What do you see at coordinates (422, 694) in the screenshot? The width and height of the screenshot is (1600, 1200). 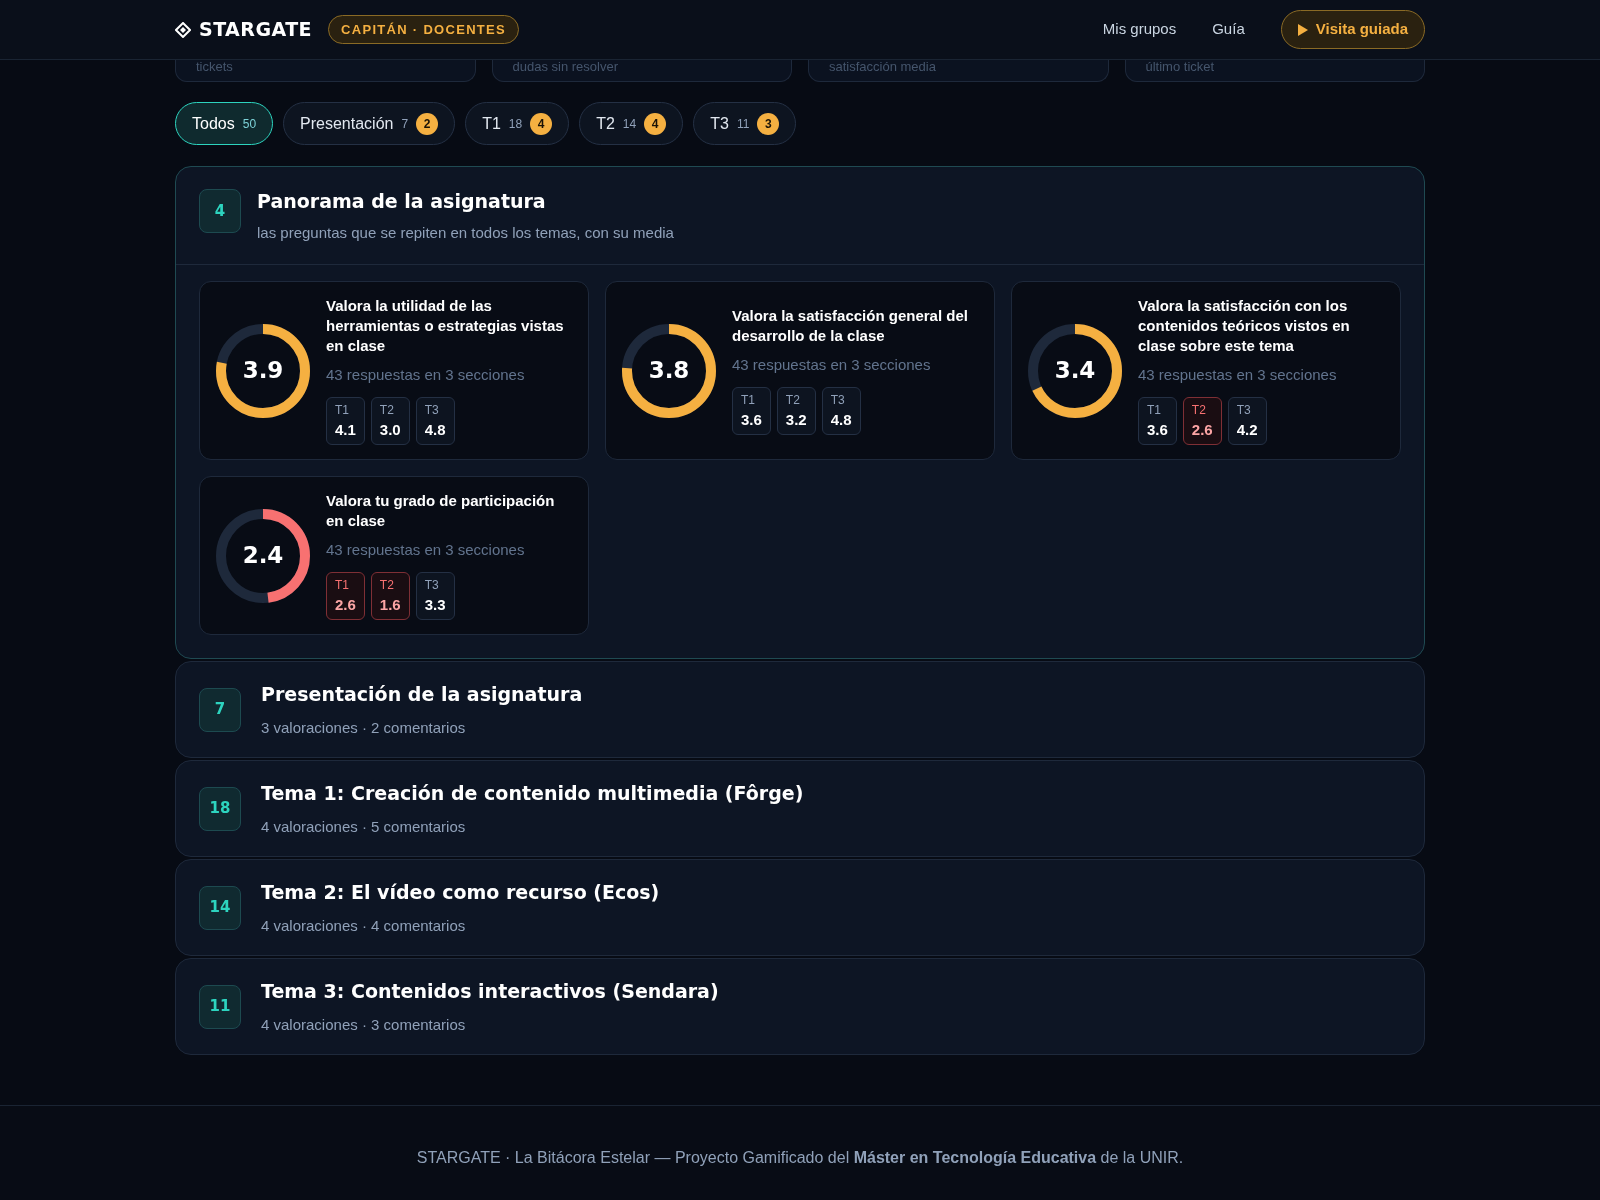 I see `topic-title: Presentación de la asignatura` at bounding box center [422, 694].